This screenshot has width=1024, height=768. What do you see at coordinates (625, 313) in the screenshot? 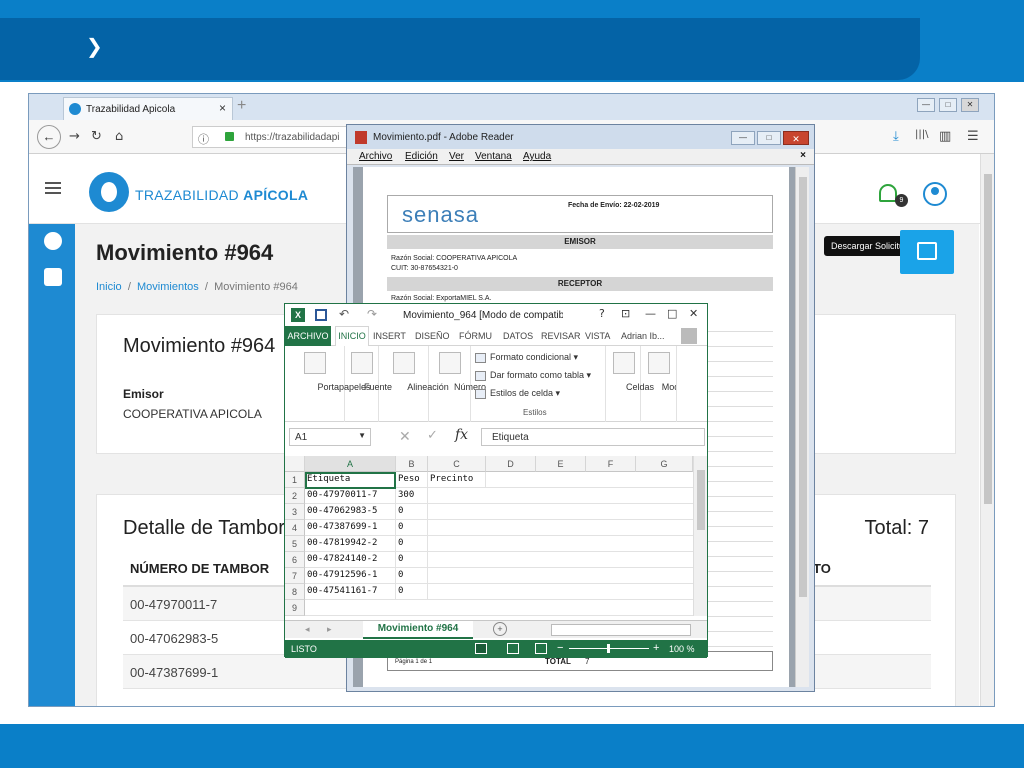
I see `ribbon-display-icon: ⊡` at bounding box center [625, 313].